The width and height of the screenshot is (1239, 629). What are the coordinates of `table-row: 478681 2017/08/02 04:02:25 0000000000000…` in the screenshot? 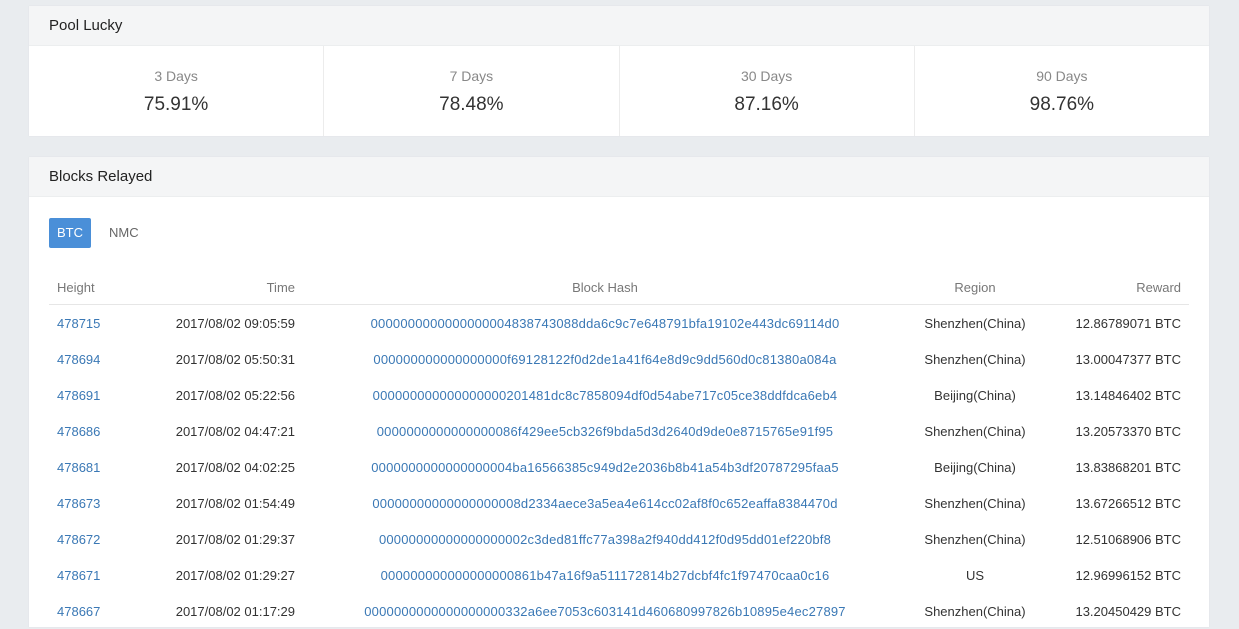 It's located at (619, 467).